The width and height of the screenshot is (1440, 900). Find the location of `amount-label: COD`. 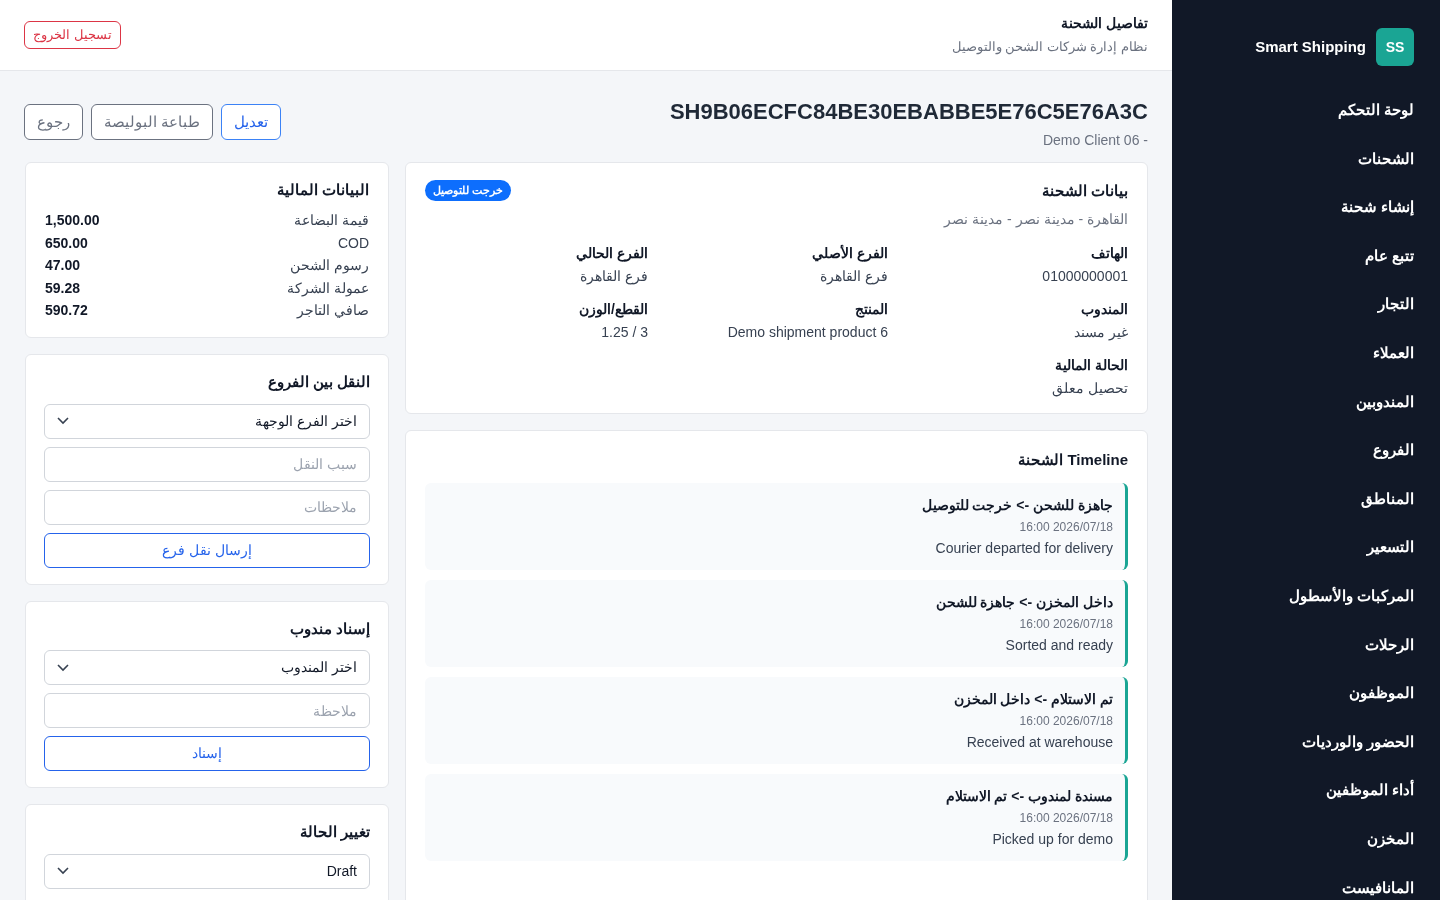

amount-label: COD is located at coordinates (353, 243).